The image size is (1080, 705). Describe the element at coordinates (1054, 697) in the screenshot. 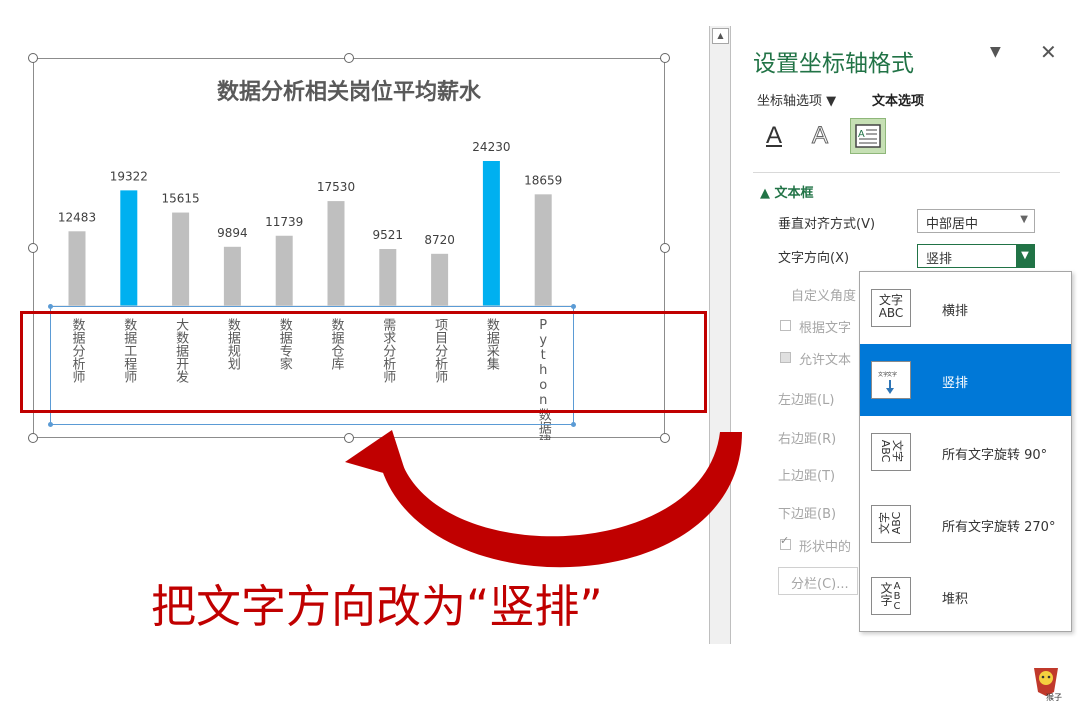

I see `logo-text: 猴子` at that location.